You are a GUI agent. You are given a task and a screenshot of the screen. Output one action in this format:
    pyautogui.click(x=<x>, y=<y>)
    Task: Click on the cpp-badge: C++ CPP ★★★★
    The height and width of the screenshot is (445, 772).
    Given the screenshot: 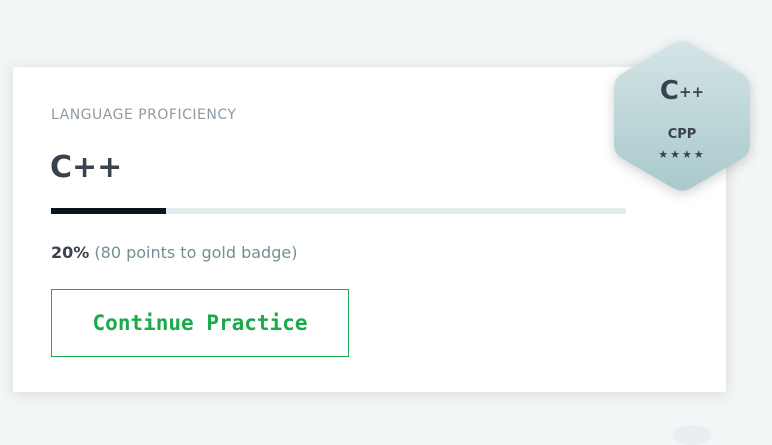 What is the action you would take?
    pyautogui.click(x=682, y=116)
    